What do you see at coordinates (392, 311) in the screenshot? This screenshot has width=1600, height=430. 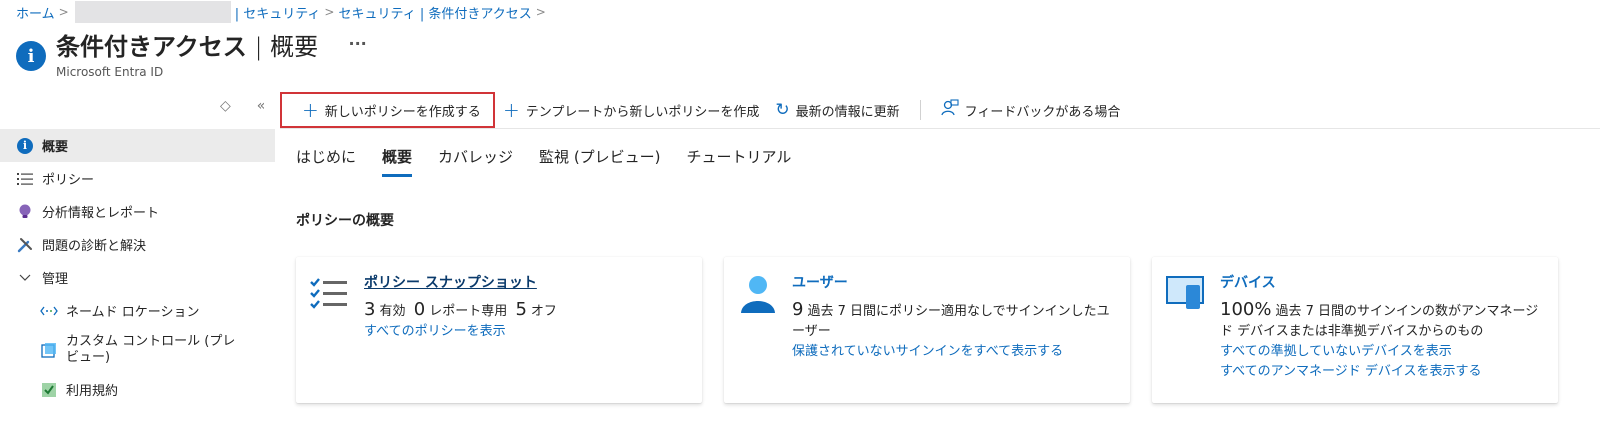 I see `enabled-label: 有効` at bounding box center [392, 311].